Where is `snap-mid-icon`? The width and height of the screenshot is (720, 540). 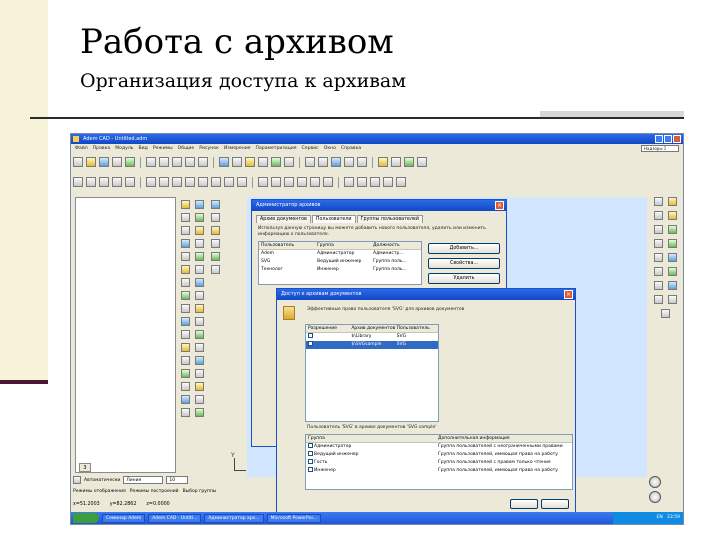 snap-mid-icon is located at coordinates (117, 182).